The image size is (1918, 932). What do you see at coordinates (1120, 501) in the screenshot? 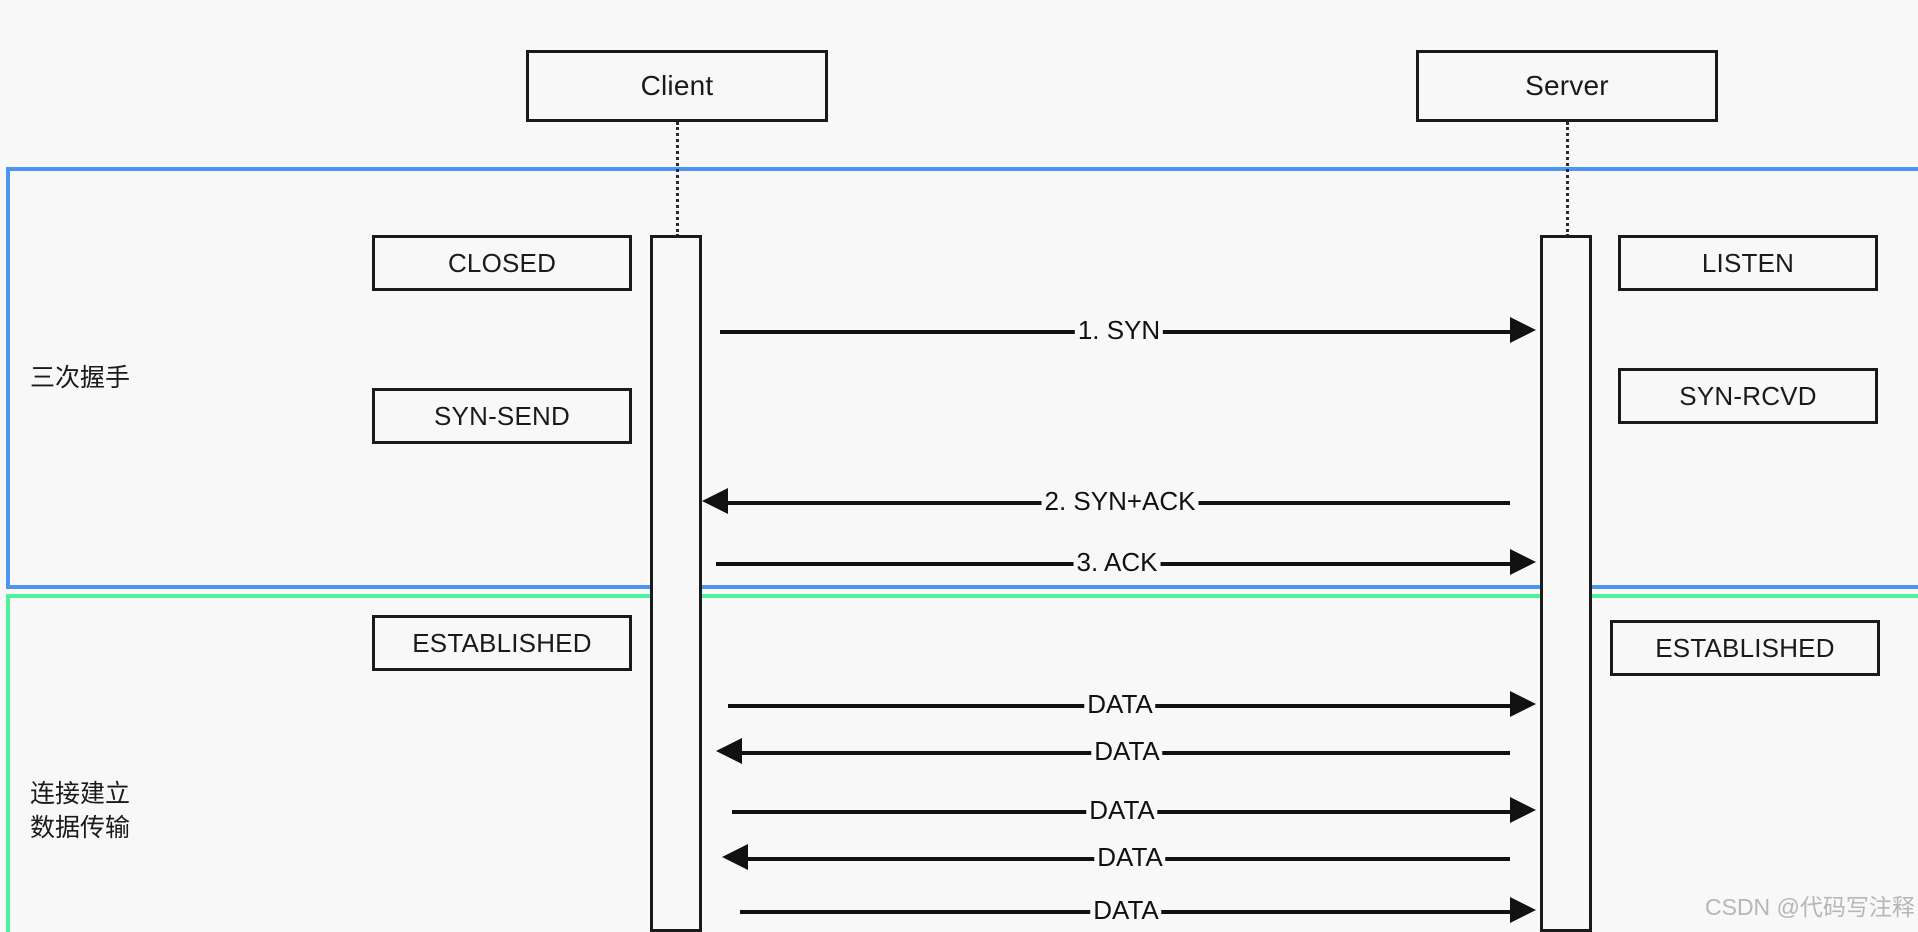
I see `message-label: 2. SYN+ACK` at bounding box center [1120, 501].